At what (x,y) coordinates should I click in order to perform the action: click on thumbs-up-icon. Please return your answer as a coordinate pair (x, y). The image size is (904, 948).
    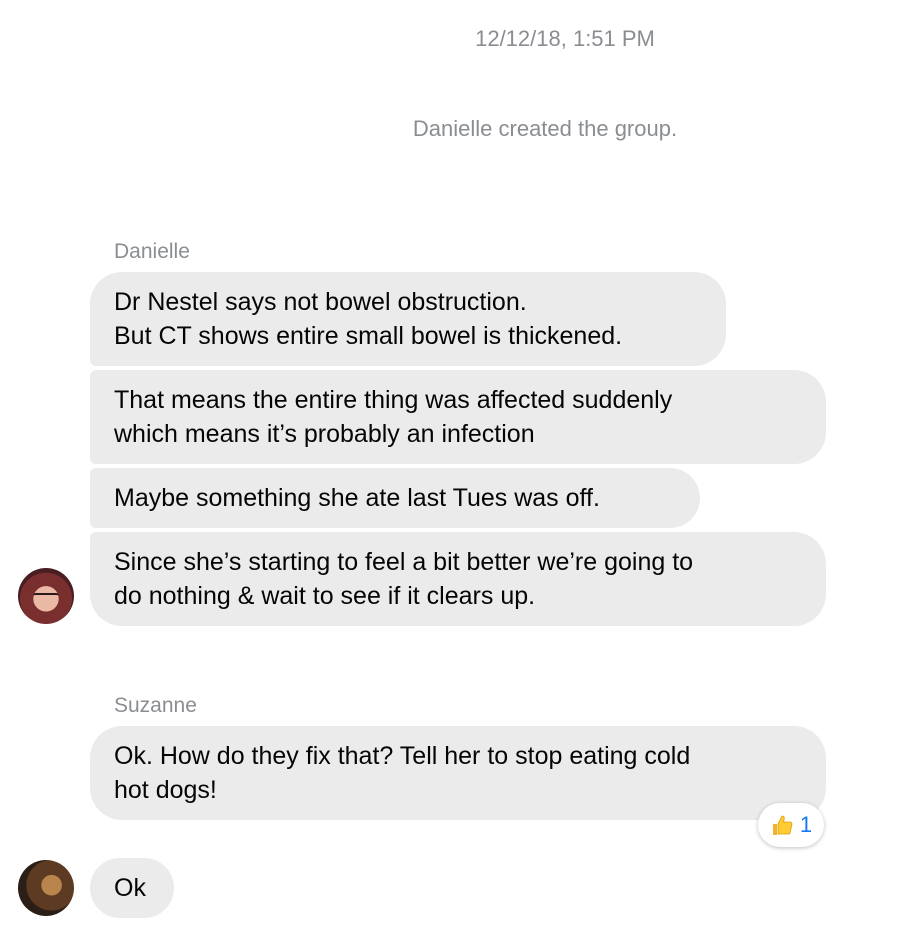
    Looking at the image, I should click on (782, 825).